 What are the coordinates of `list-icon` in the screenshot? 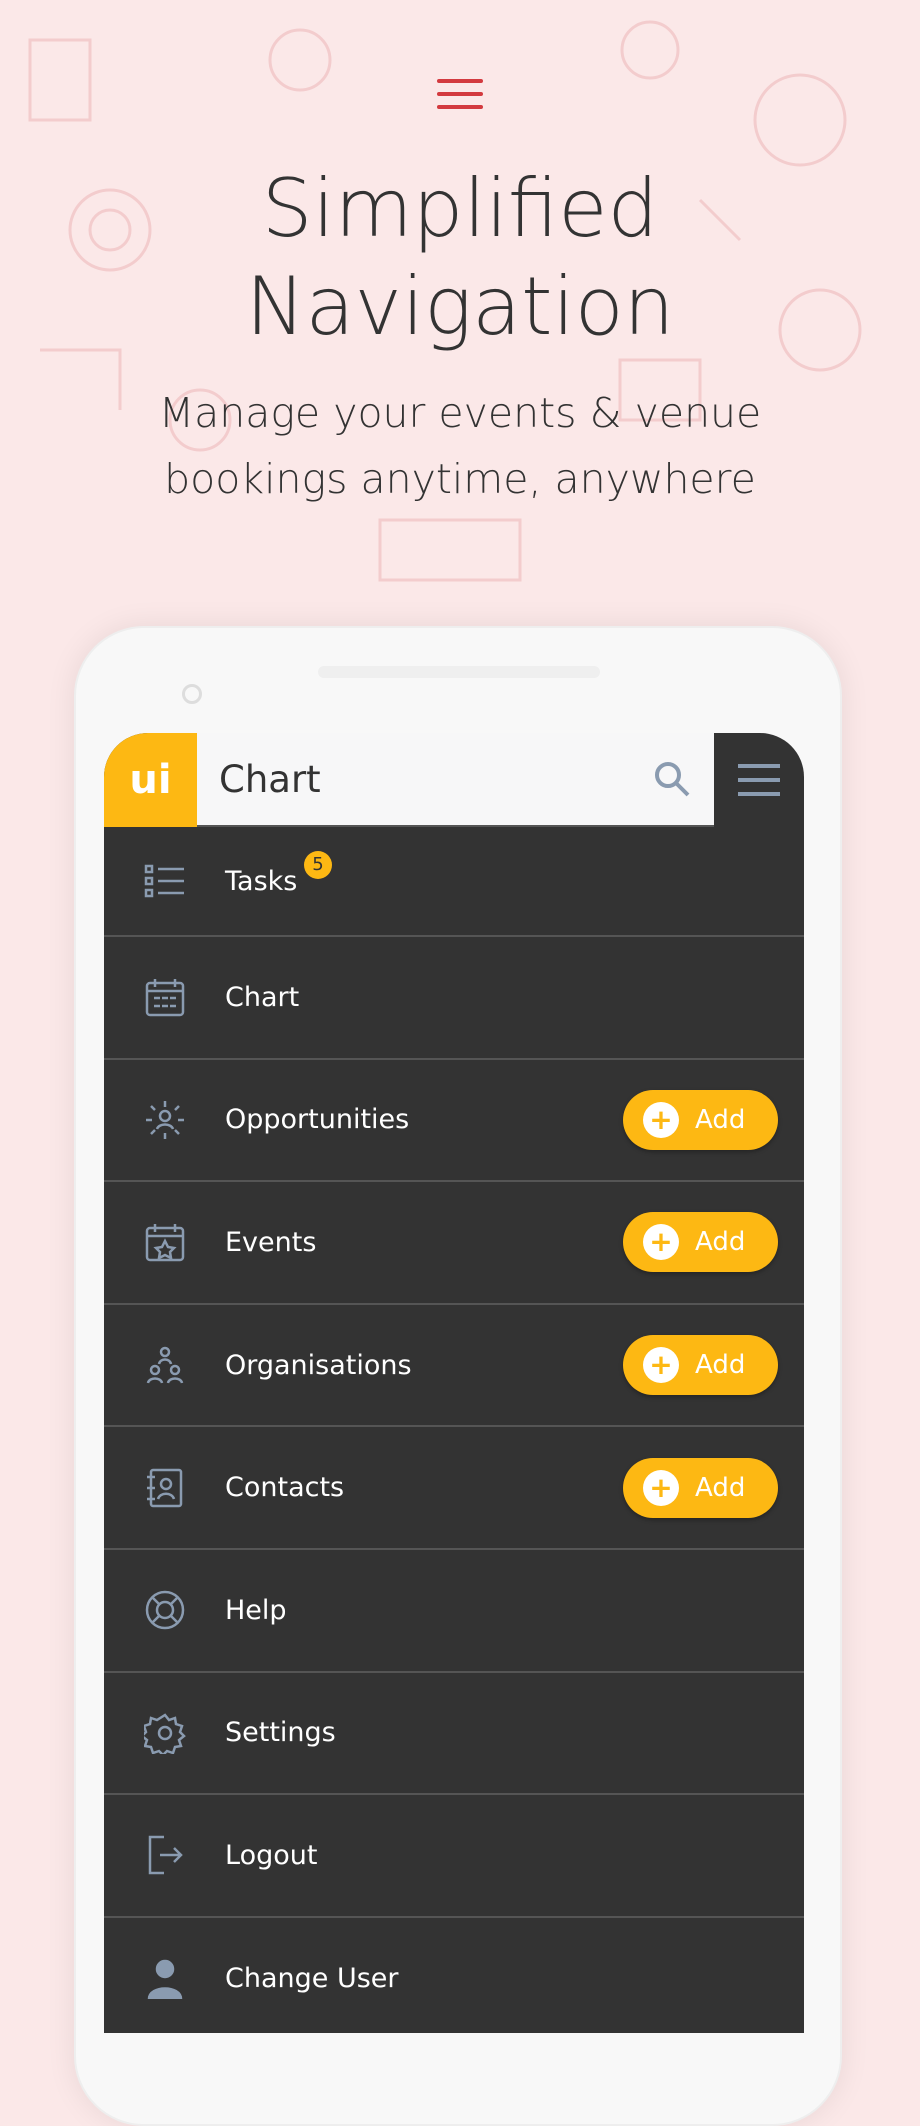 It's located at (164, 881).